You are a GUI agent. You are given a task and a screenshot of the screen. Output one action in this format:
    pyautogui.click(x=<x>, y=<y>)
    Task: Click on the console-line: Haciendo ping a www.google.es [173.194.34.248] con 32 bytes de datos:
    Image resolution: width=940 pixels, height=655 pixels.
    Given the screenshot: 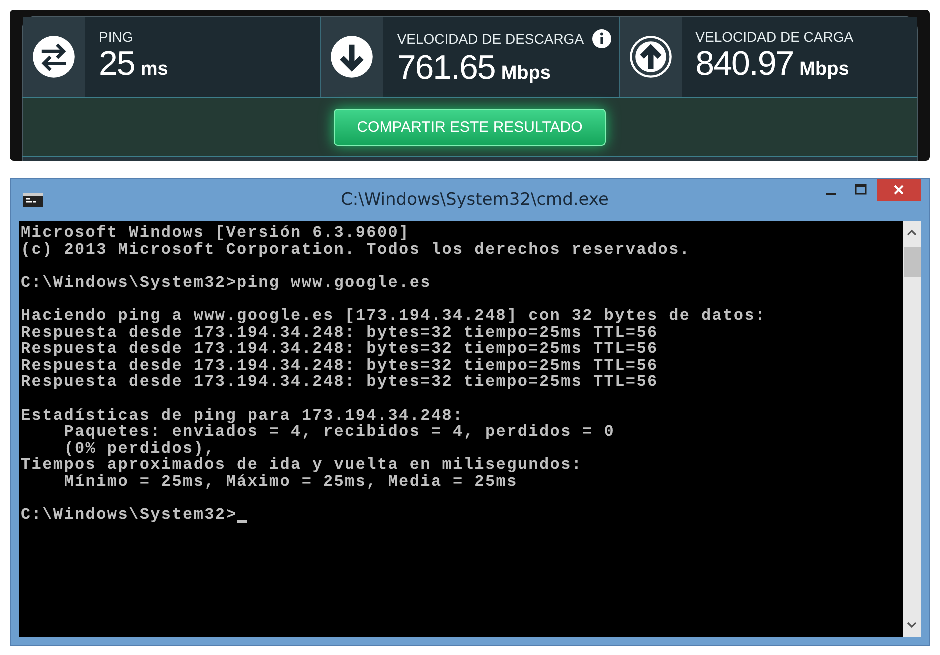 What is the action you would take?
    pyautogui.click(x=394, y=316)
    